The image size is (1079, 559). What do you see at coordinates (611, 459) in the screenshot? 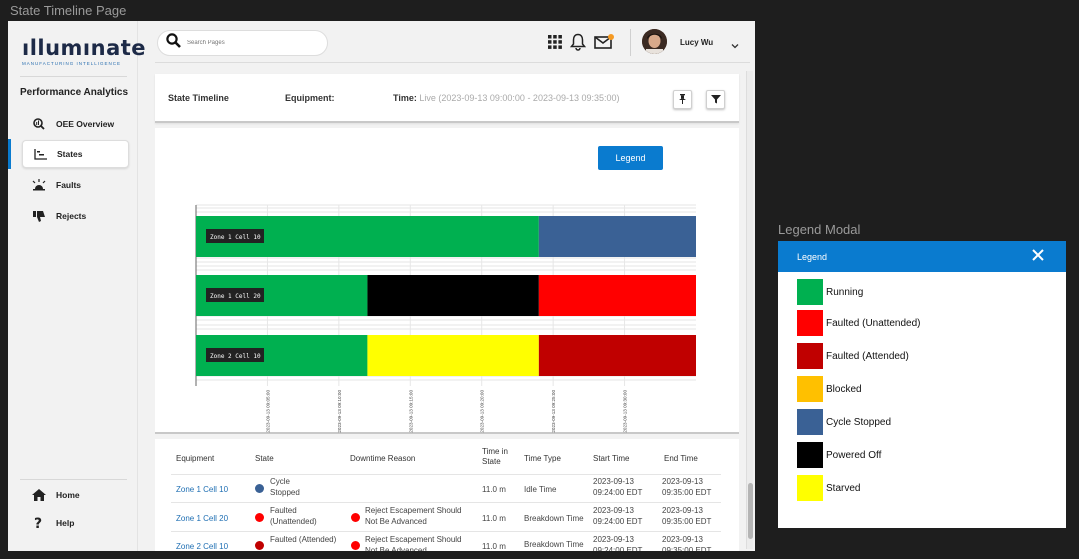
I see `column-header: Start Time` at bounding box center [611, 459].